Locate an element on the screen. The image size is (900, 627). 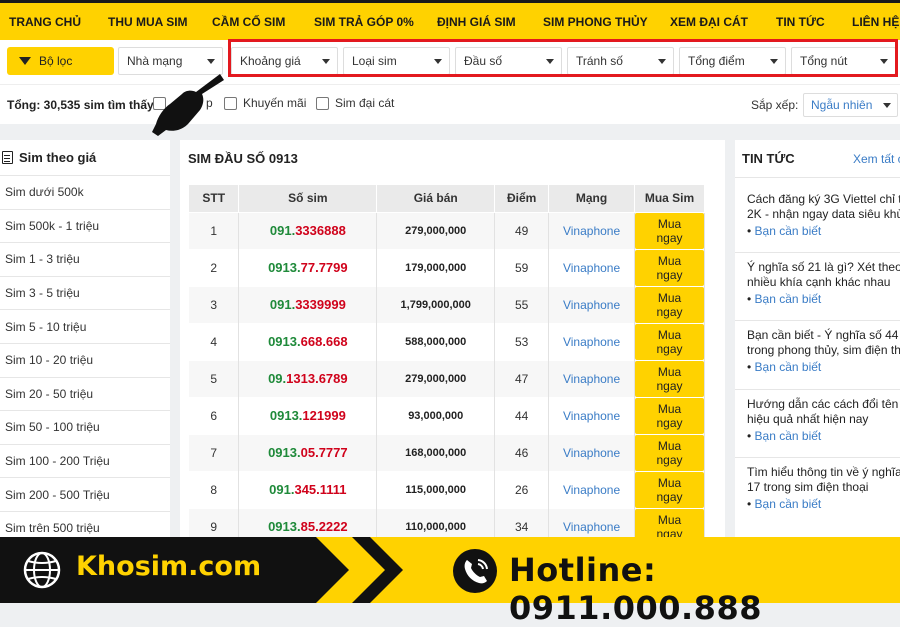
nav-buy-sim: THU MUA SIM is located at coordinates (148, 22).